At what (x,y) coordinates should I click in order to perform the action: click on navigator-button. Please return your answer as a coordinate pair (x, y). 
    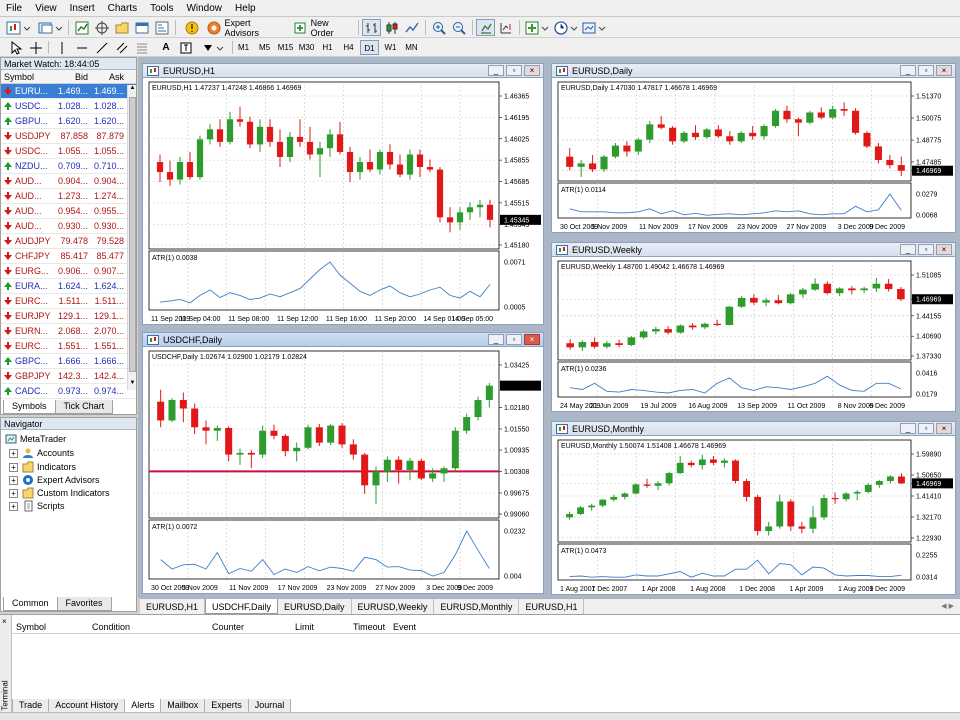
    Looking at the image, I should click on (121, 27).